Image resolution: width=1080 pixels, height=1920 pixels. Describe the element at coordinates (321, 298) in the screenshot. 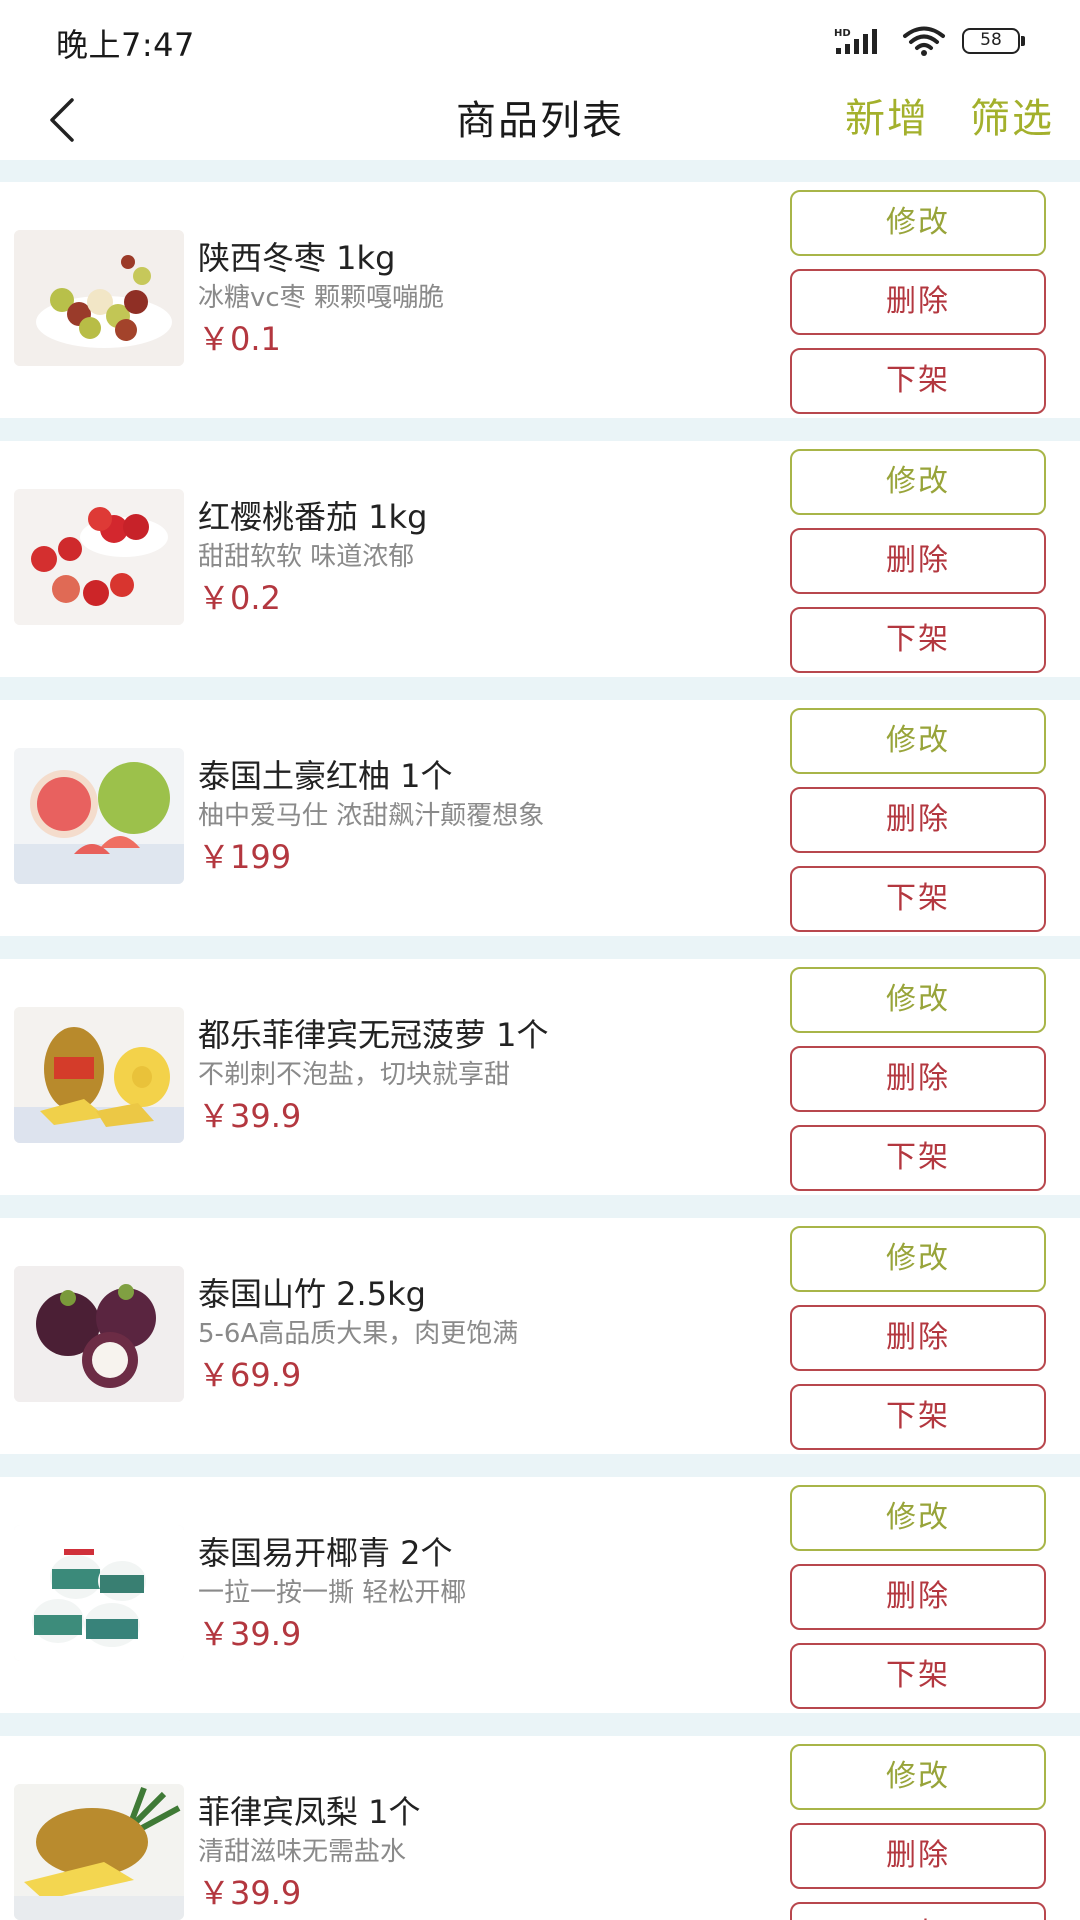

I see `product-description: 冰糖vc枣 颗颗嘎嘣脆` at that location.